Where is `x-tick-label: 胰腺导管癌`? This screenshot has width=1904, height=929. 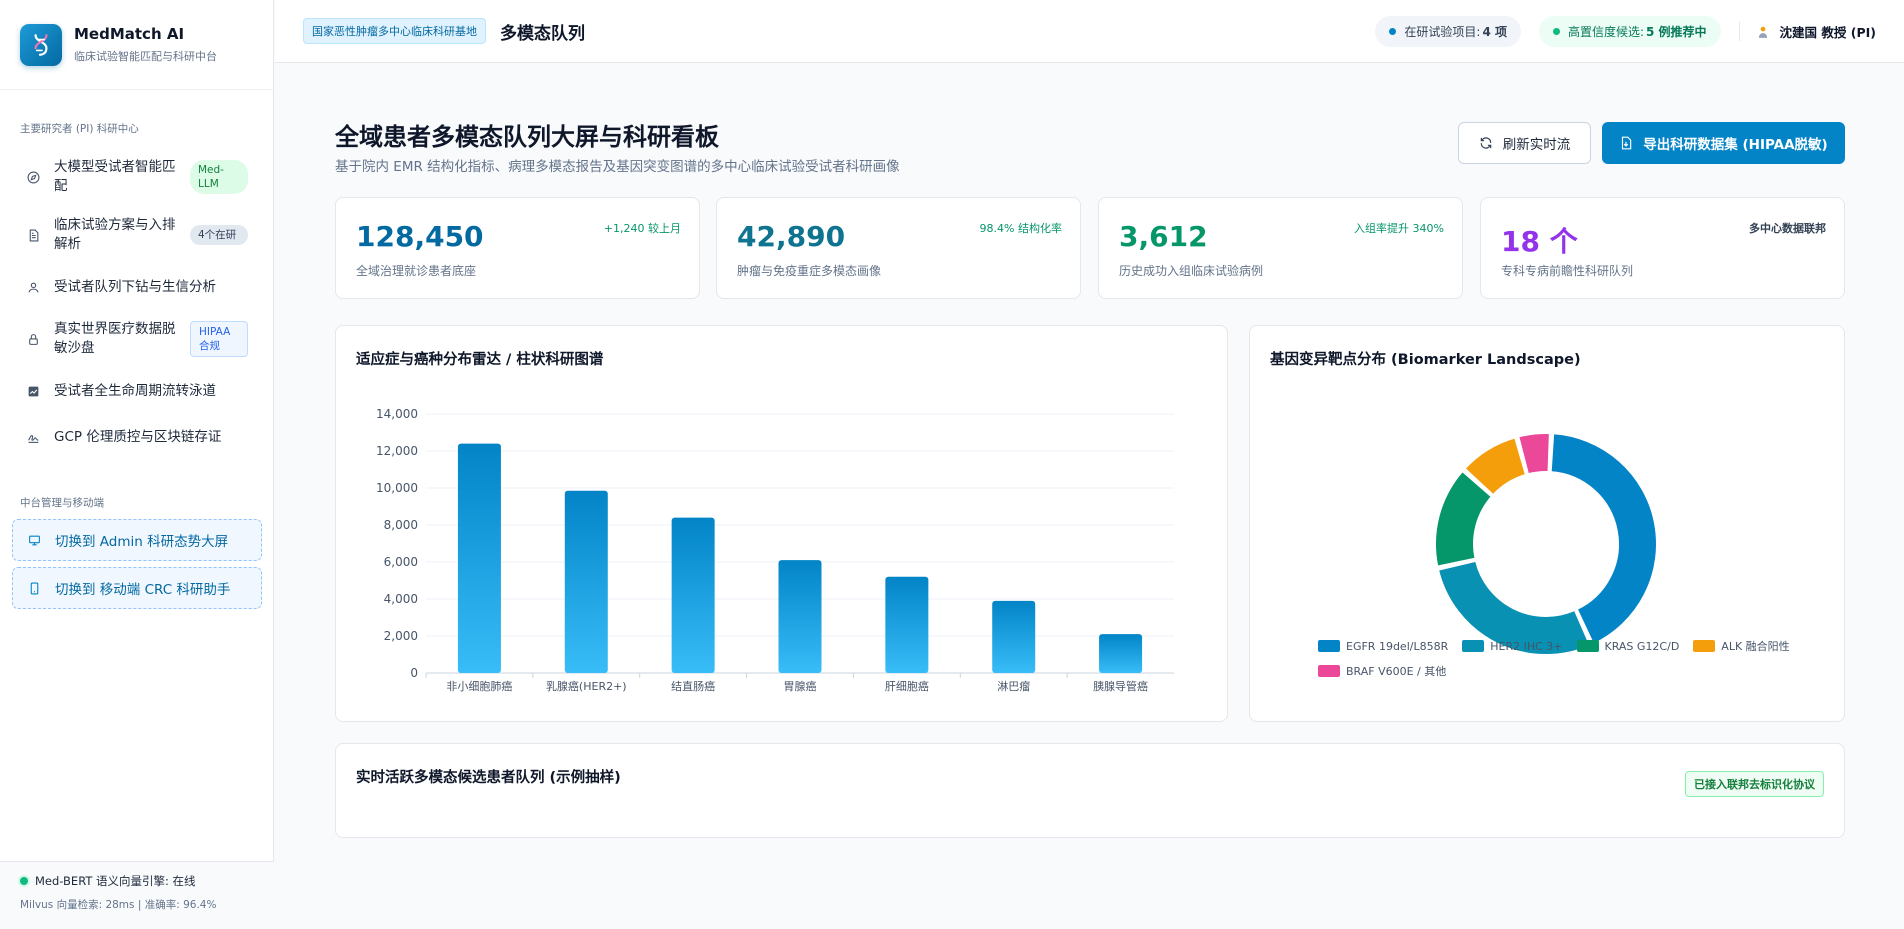
x-tick-label: 胰腺导管癌 is located at coordinates (1120, 686).